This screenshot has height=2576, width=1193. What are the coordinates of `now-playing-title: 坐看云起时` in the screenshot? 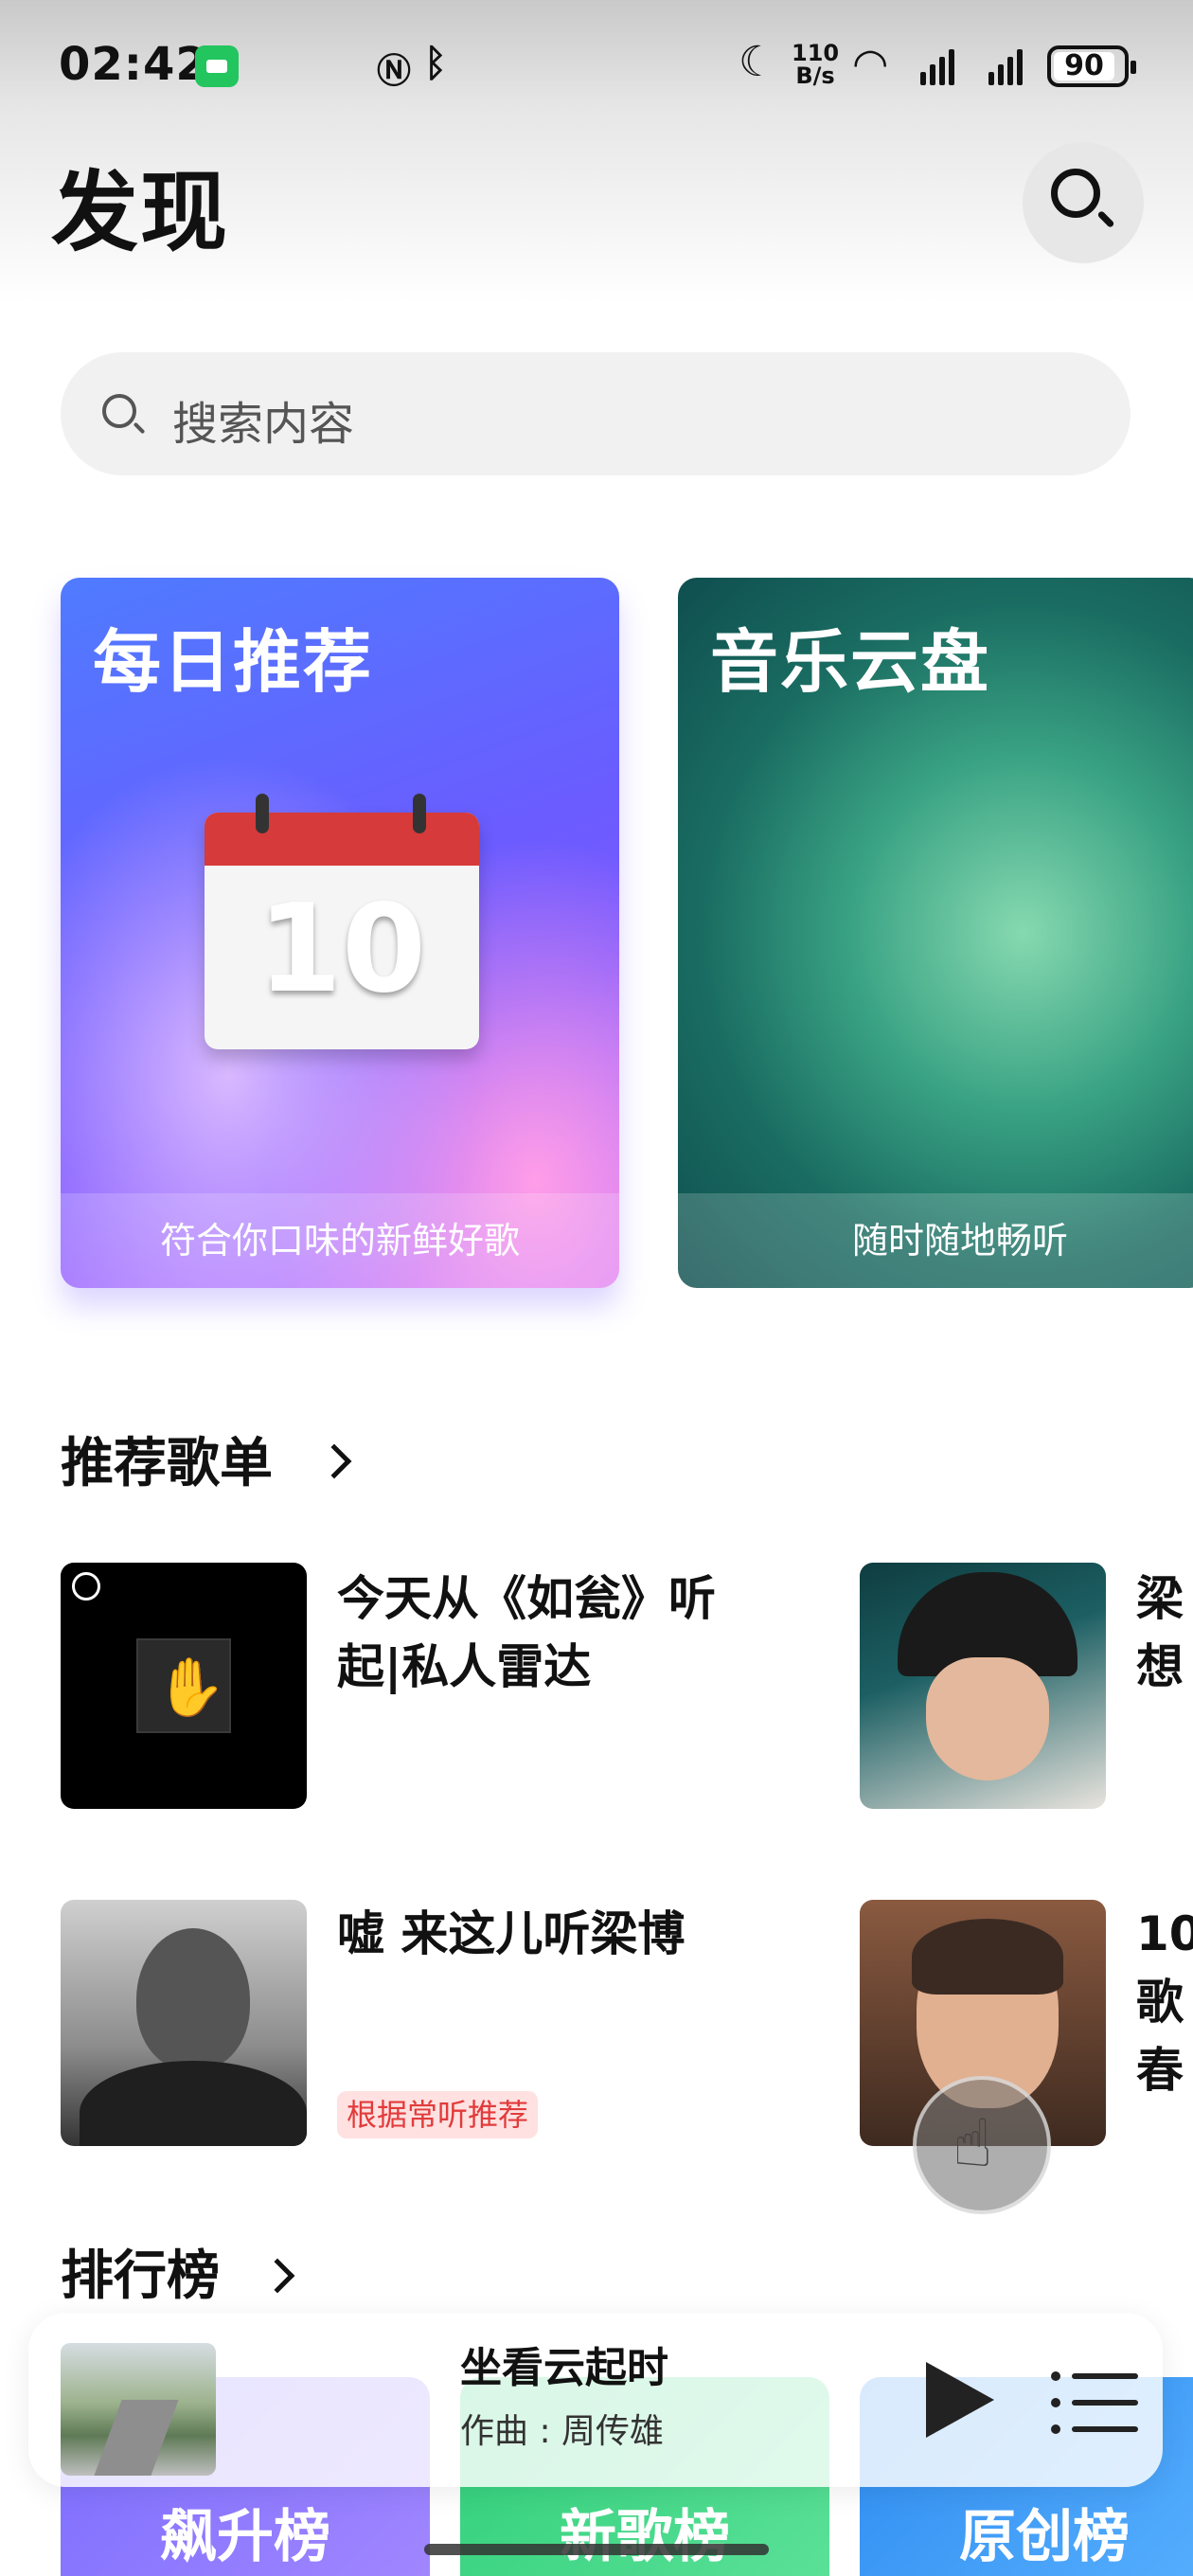 It's located at (564, 2368).